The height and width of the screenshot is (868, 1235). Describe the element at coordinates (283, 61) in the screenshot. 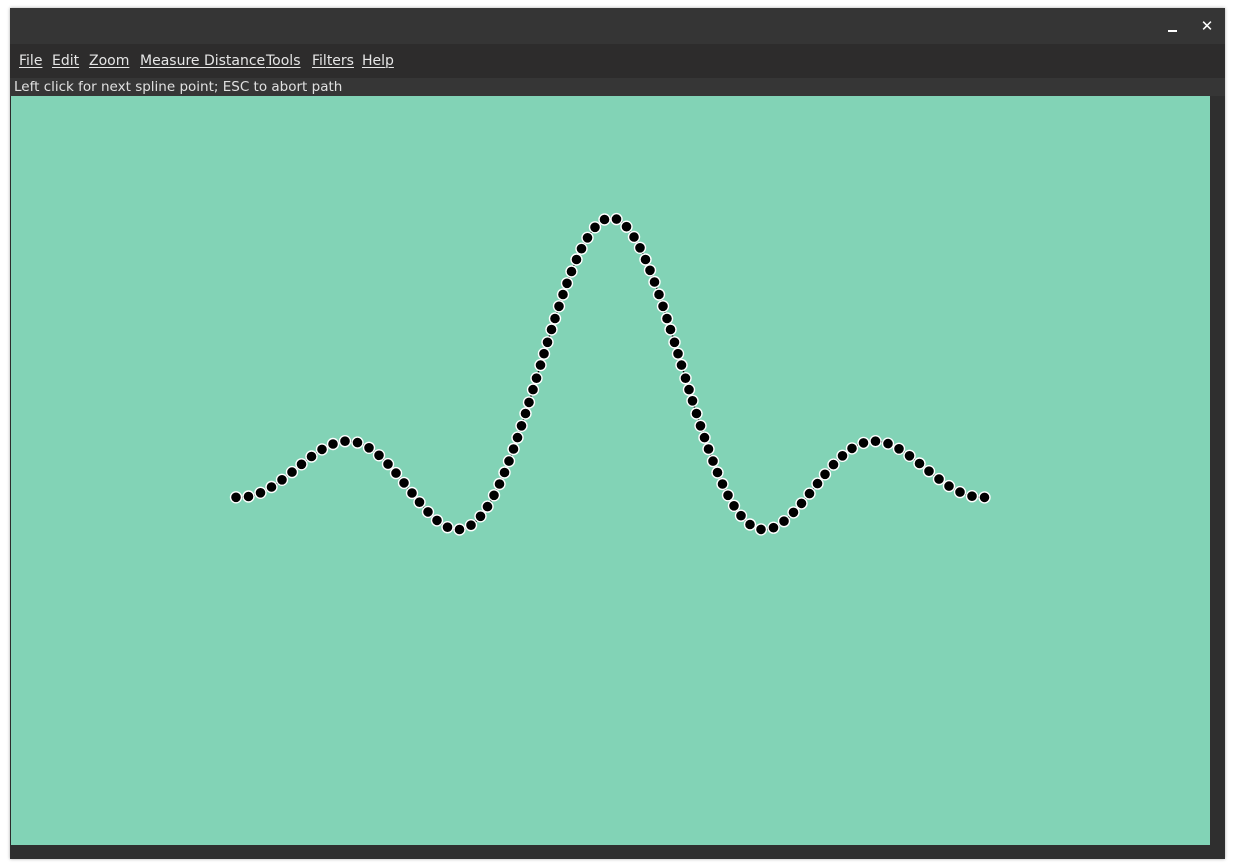

I see `menu-tools: Tools` at that location.